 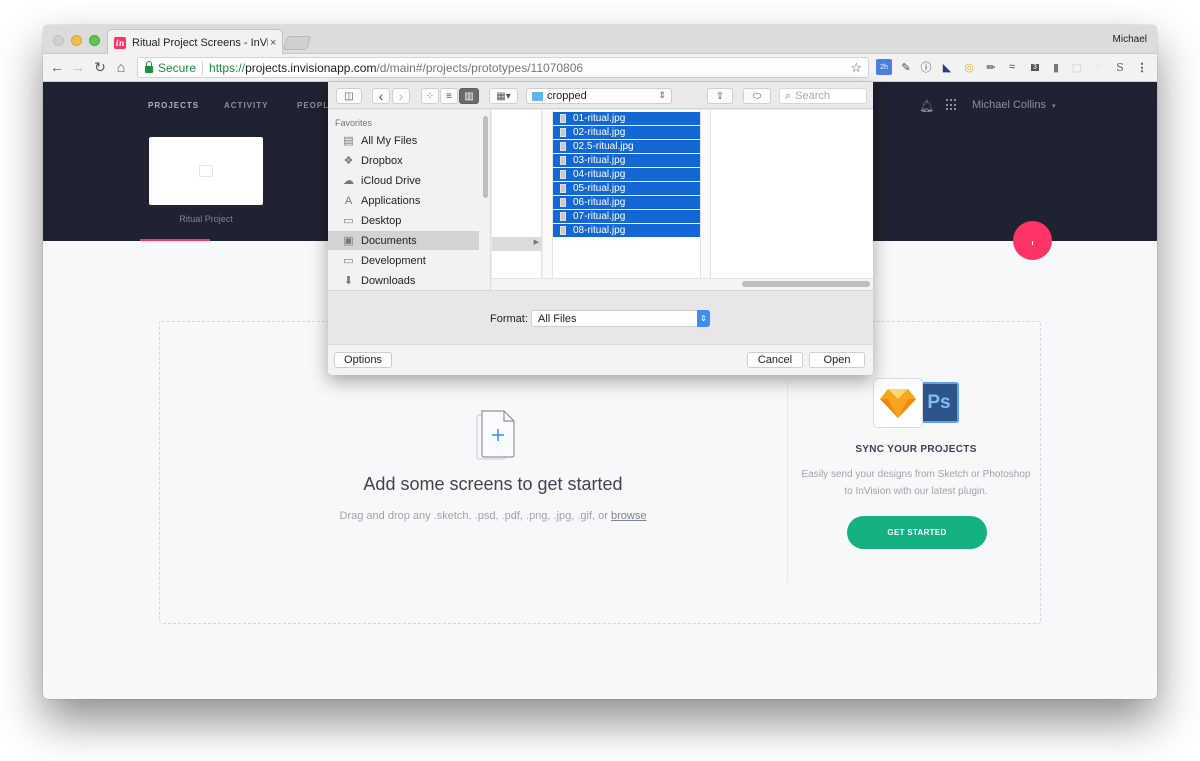 What do you see at coordinates (1012, 67) in the screenshot?
I see `sneaker-icon: ≈` at bounding box center [1012, 67].